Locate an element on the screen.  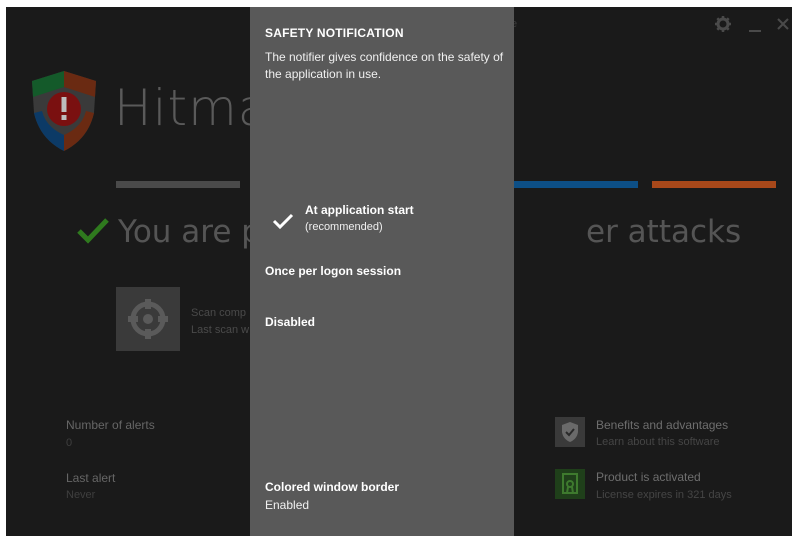
minimize-icon is located at coordinates (755, 25).